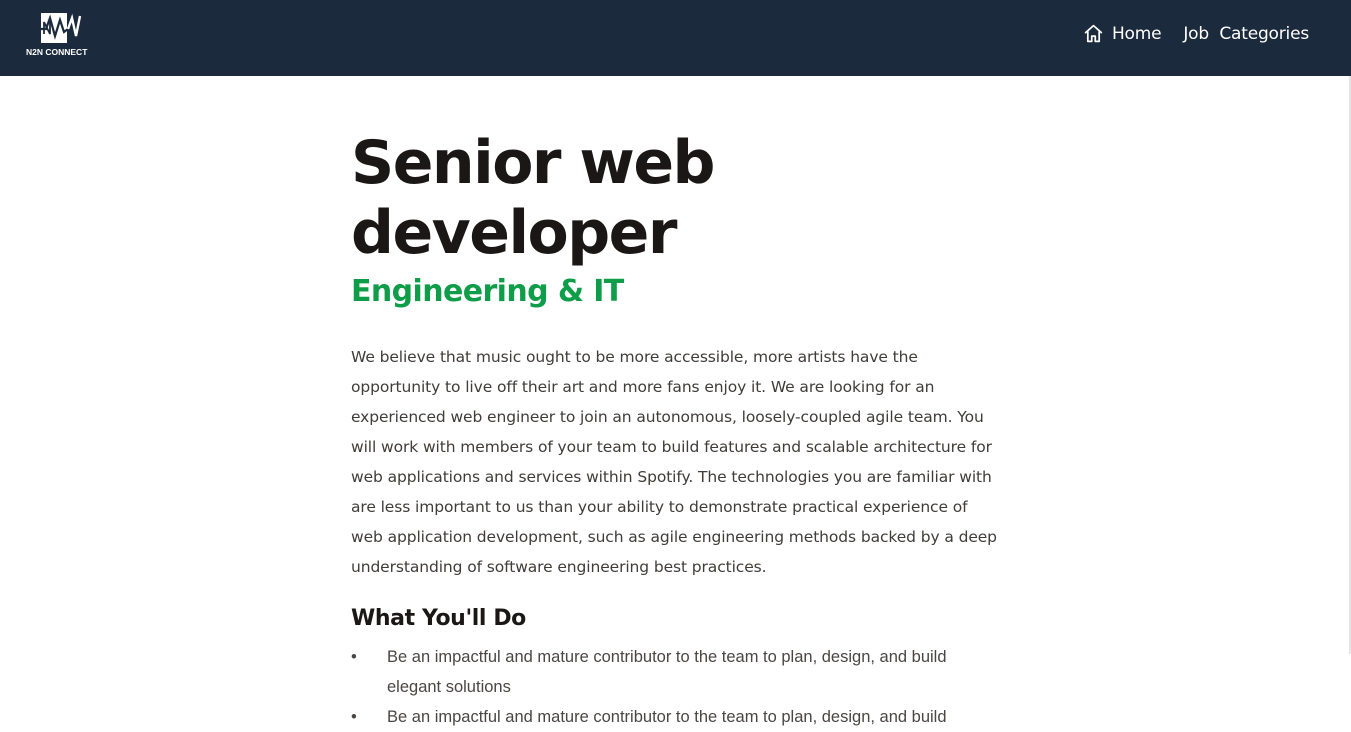 The width and height of the screenshot is (1351, 732). I want to click on nav-home-label: Home, so click(1136, 33).